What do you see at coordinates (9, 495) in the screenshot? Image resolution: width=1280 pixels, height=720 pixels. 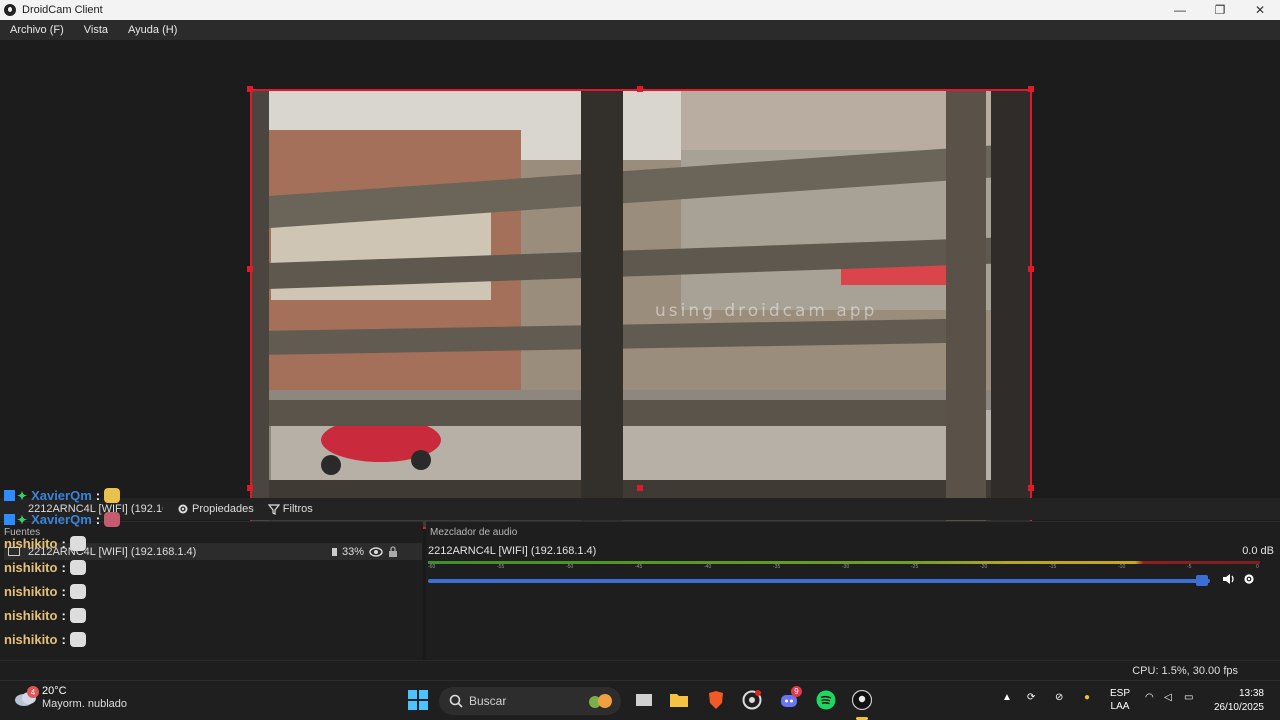 I see `moderator-badge-icon` at bounding box center [9, 495].